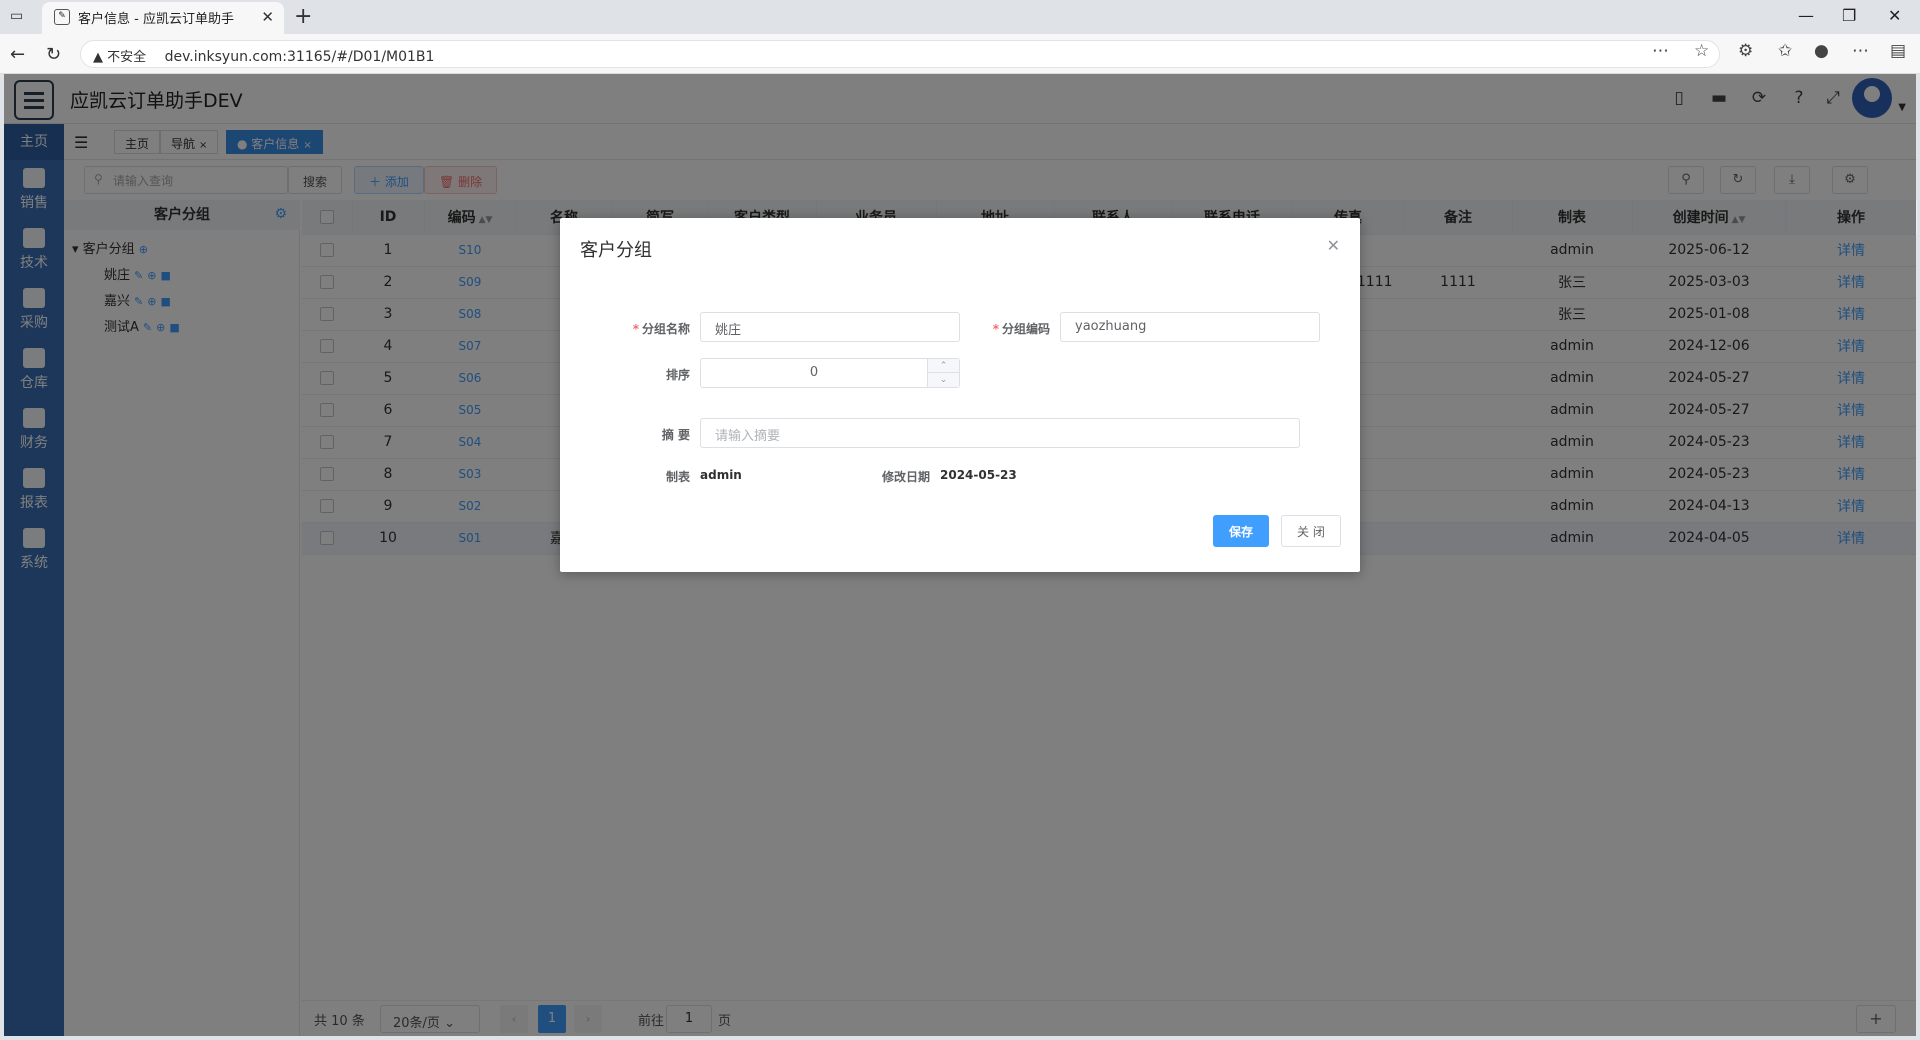  Describe the element at coordinates (156, 19) in the screenshot. I see `browser-tab-title: 客户信息 - 应凯云订单助手` at that location.